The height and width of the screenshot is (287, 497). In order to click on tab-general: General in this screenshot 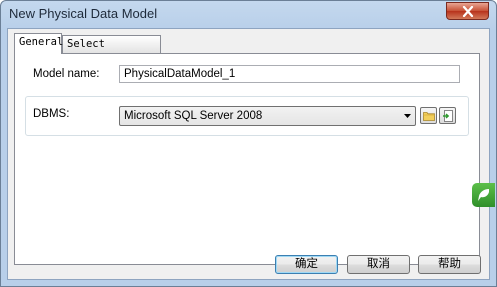, I will do `click(39, 43)`.